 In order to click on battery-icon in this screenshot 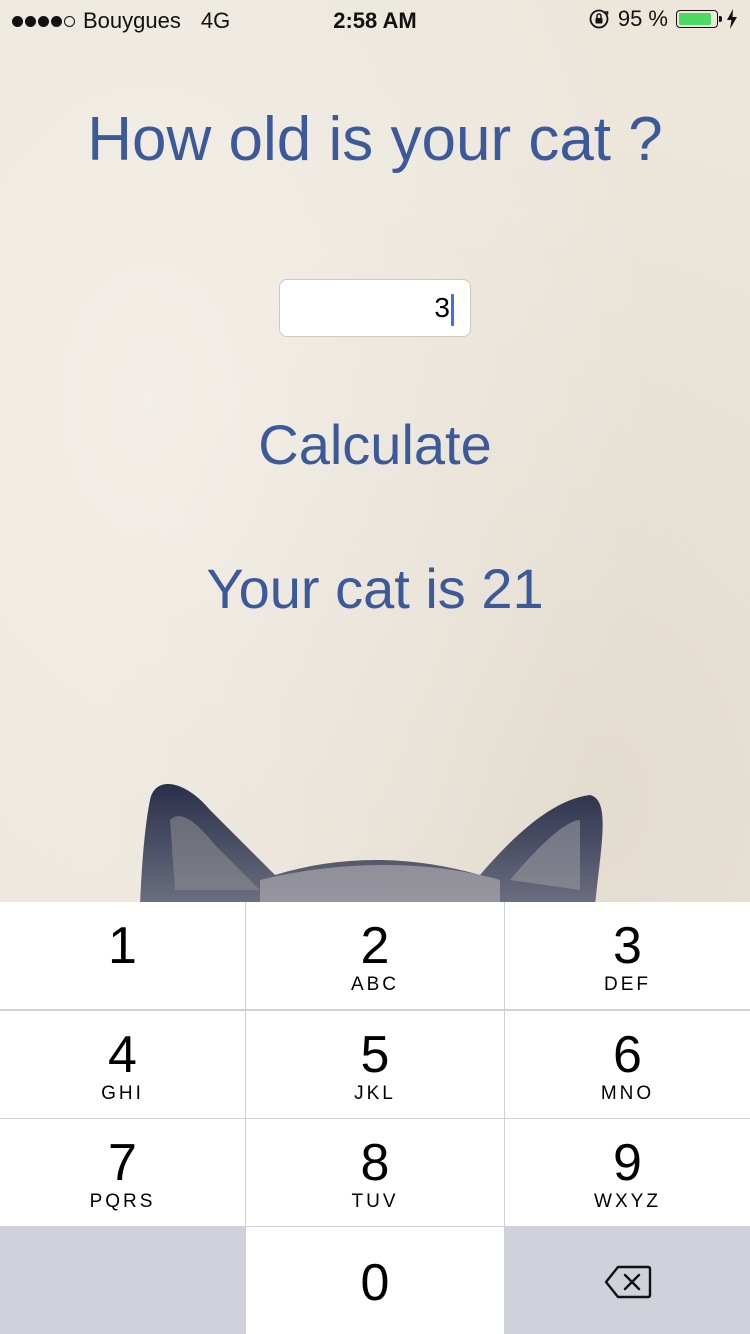, I will do `click(699, 19)`.